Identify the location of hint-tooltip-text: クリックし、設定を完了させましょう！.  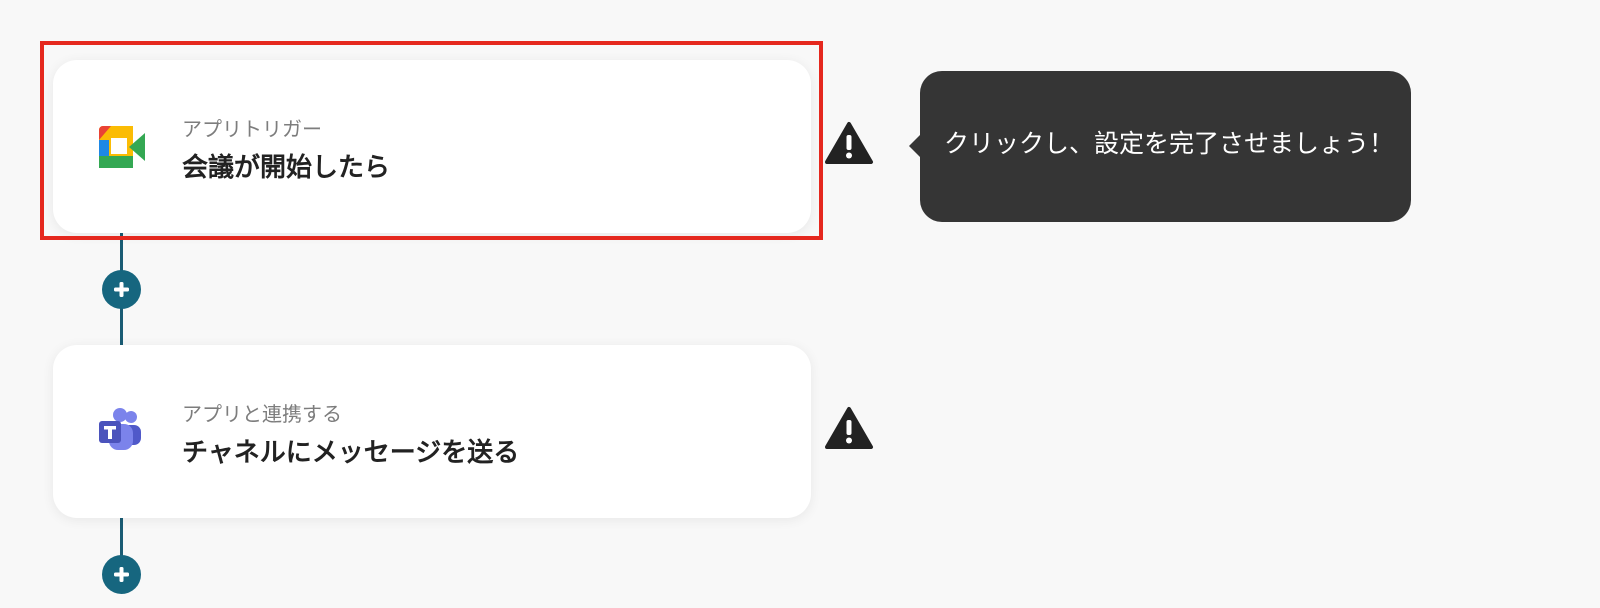
(1169, 143).